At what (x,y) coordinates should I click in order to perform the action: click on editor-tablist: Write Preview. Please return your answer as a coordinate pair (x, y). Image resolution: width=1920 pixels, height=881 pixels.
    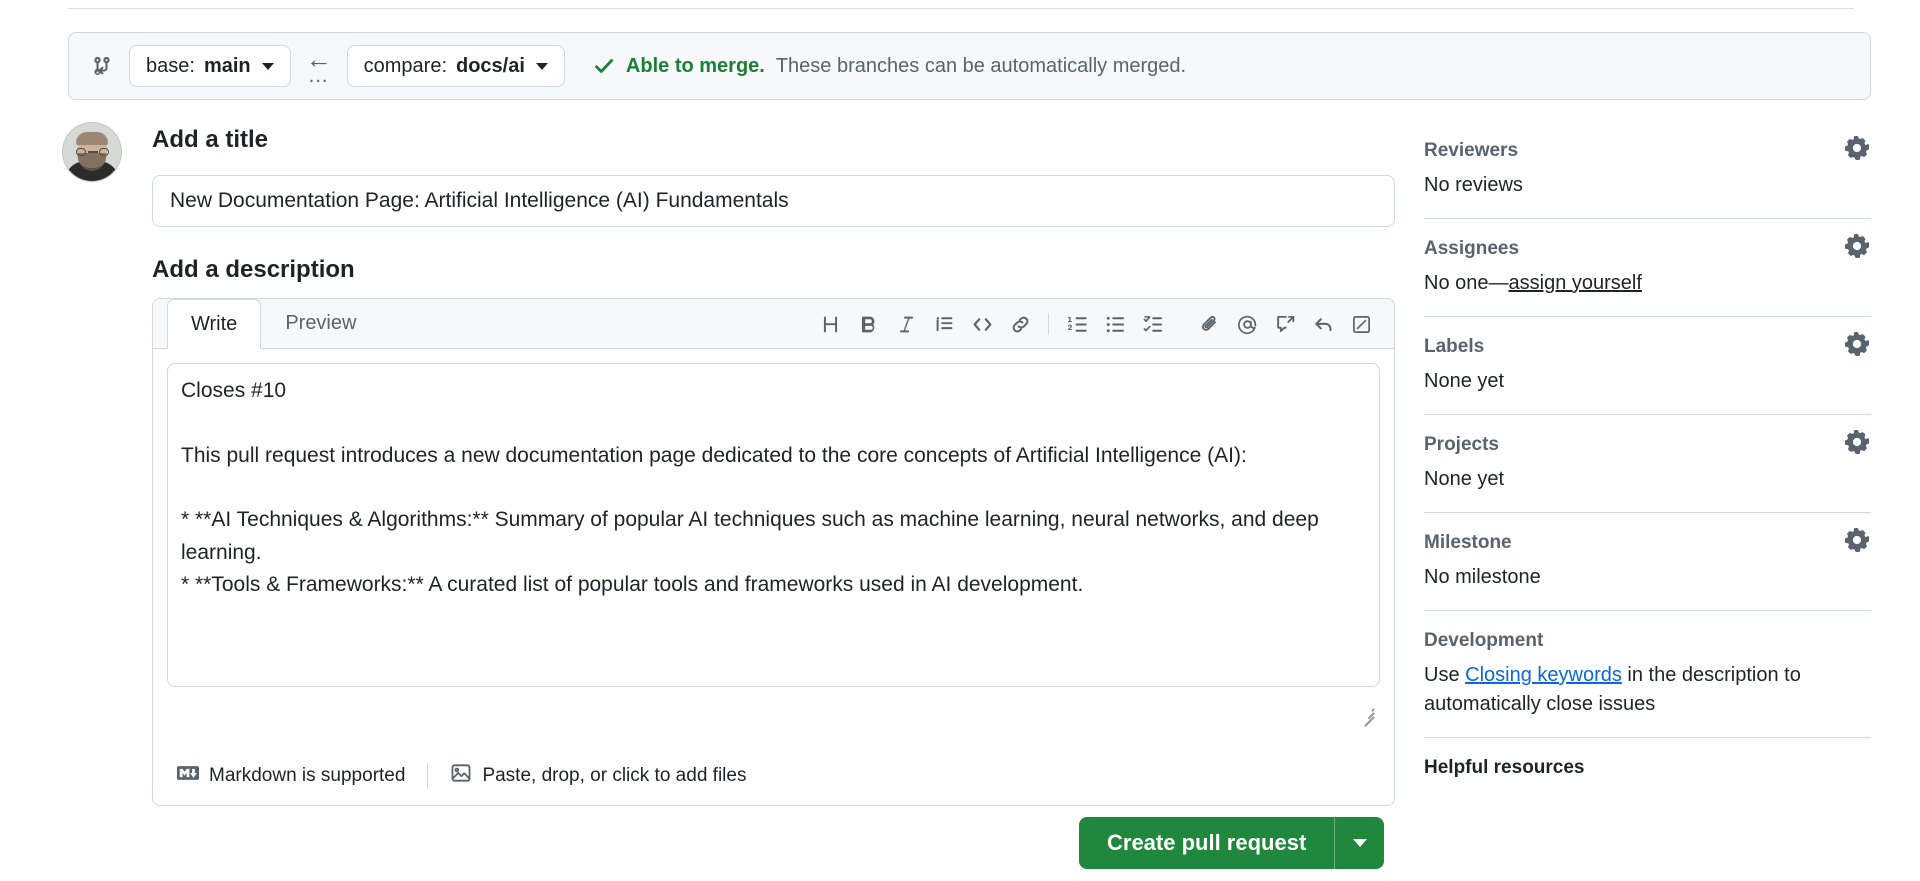
    Looking at the image, I should click on (773, 324).